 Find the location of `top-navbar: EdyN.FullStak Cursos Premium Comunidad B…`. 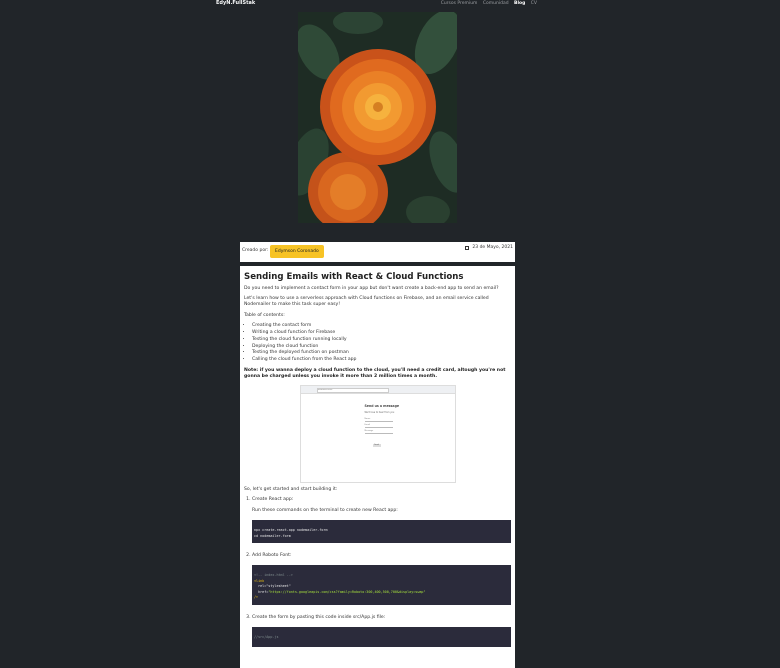

top-navbar: EdyN.FullStak Cursos Premium Comunidad B… is located at coordinates (390, 4).